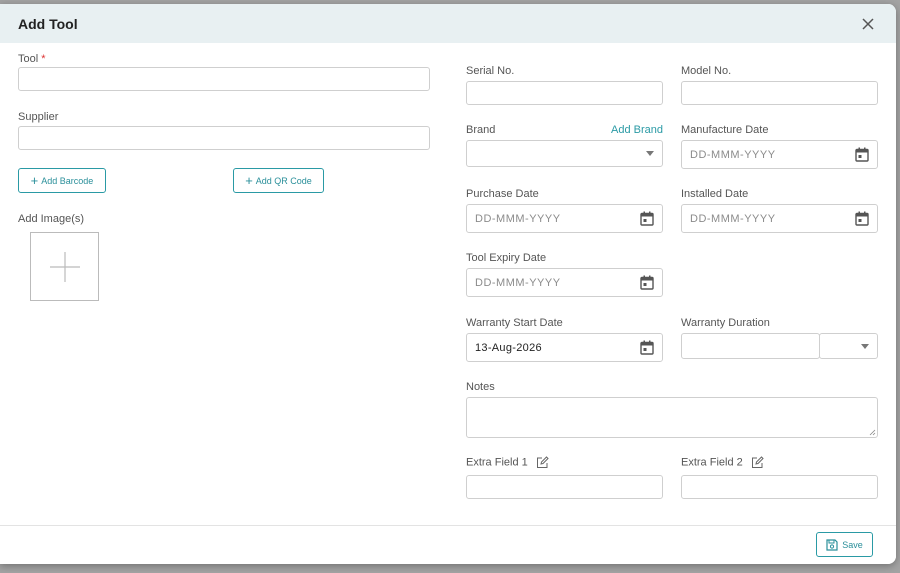  I want to click on warranty-duration-label: Warranty Duration, so click(725, 323).